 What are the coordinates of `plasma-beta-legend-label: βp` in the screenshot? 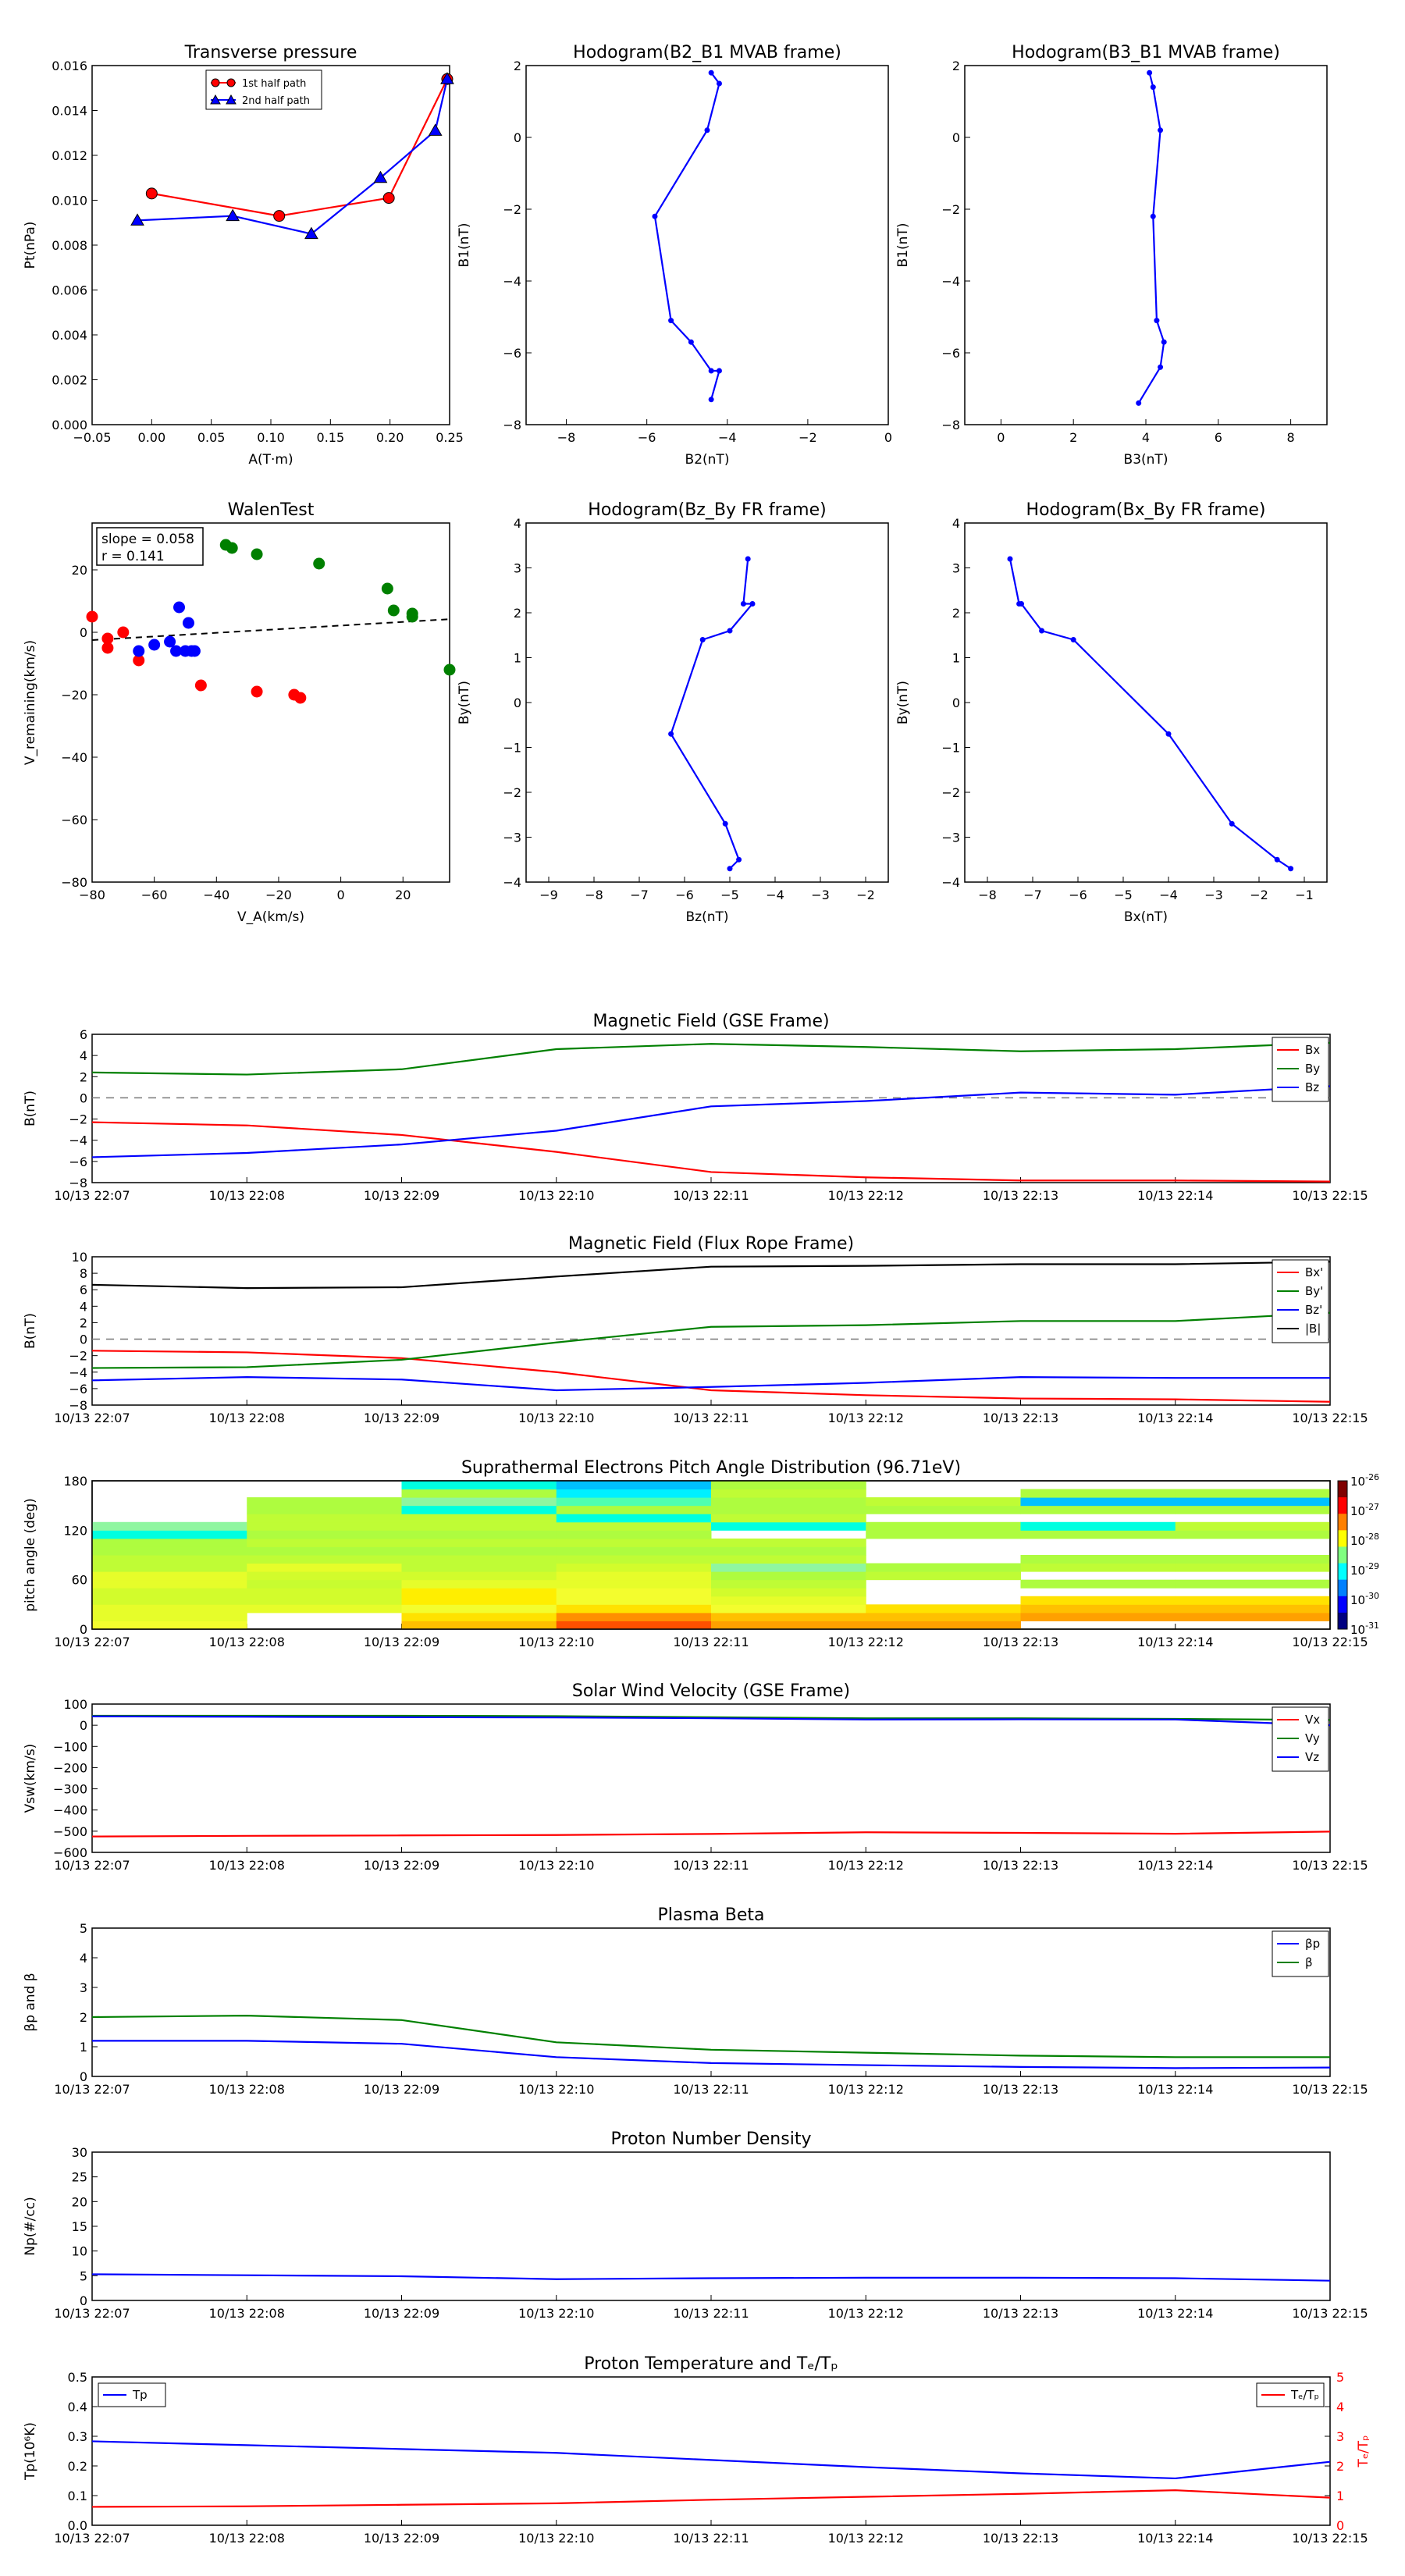 It's located at (1312, 1944).